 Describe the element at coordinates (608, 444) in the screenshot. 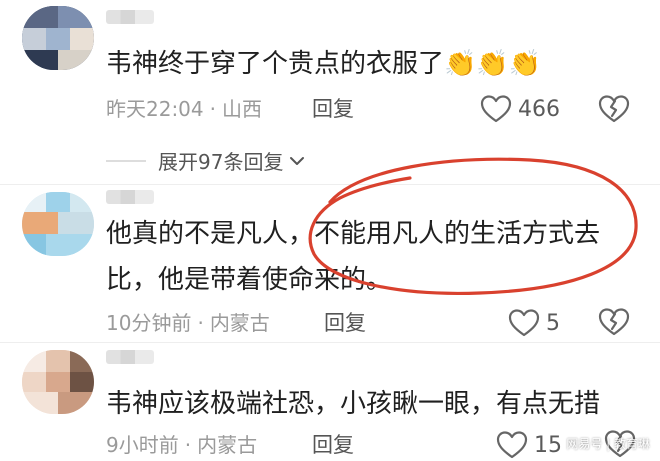

I see `watermark: 网易号 | 教育琳` at that location.